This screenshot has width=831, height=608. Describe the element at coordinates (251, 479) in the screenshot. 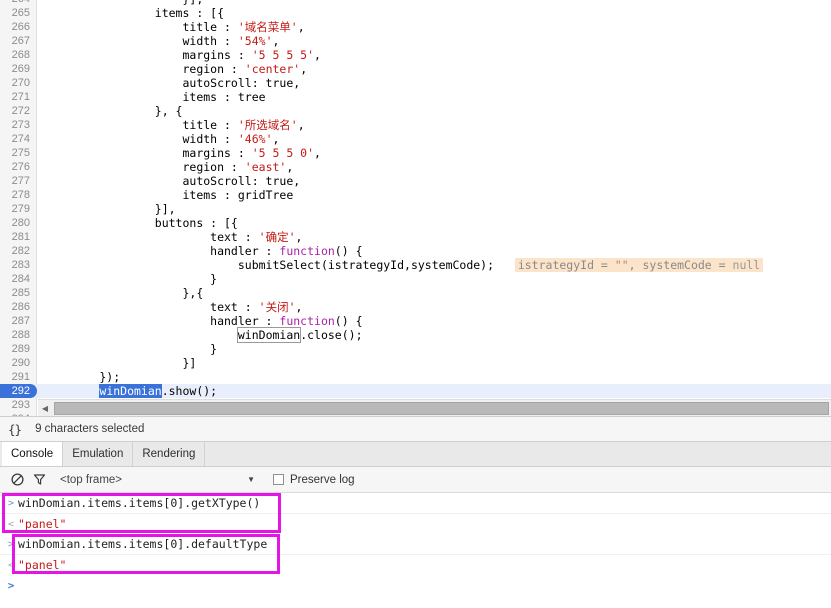

I see `chevron-down-icon: ▼` at that location.